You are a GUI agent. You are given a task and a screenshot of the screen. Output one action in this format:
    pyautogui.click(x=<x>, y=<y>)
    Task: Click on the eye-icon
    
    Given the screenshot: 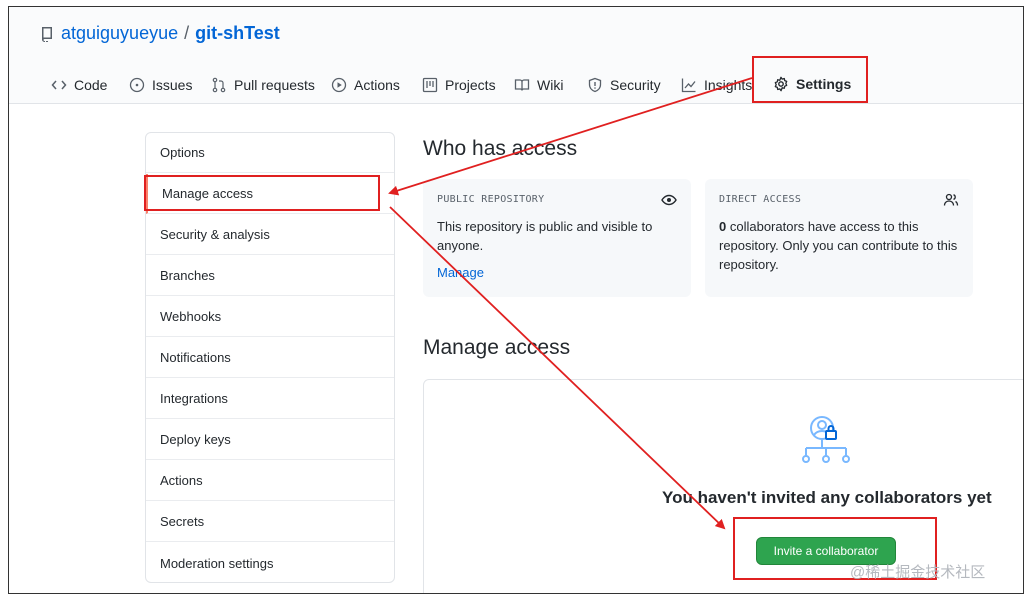 What is the action you would take?
    pyautogui.click(x=669, y=200)
    